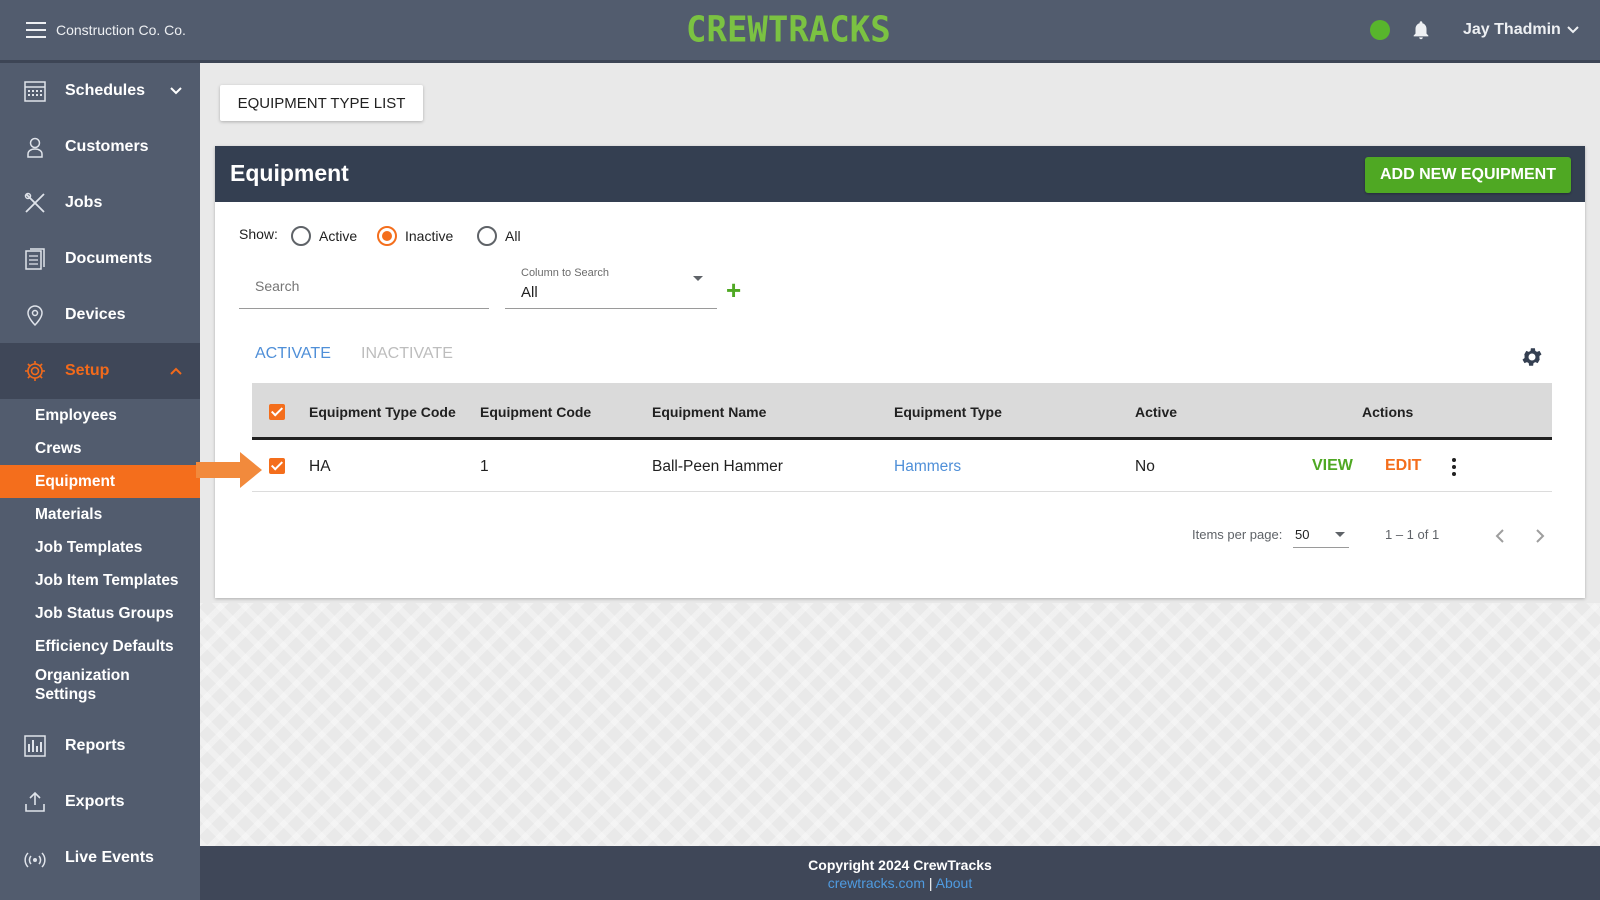 The width and height of the screenshot is (1600, 900). Describe the element at coordinates (1145, 466) in the screenshot. I see `active-value: No` at that location.